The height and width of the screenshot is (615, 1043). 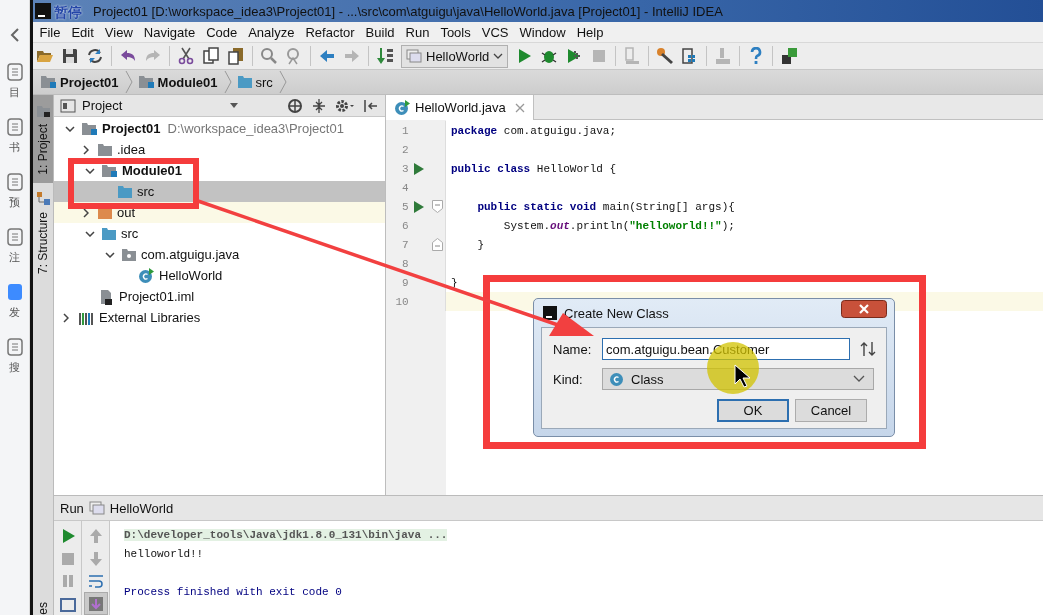 I want to click on tool-window-tab: 7: Structure, so click(x=43, y=232).